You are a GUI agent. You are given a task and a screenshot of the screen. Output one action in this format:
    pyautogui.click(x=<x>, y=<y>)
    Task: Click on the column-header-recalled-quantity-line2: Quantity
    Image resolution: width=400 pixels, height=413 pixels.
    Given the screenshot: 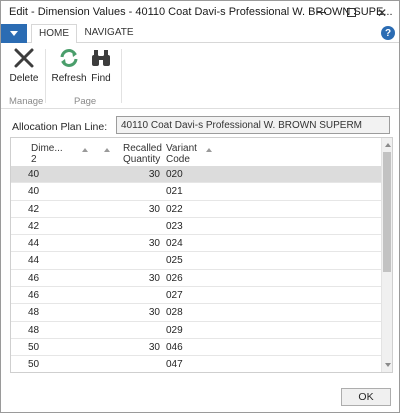 What is the action you would take?
    pyautogui.click(x=142, y=159)
    